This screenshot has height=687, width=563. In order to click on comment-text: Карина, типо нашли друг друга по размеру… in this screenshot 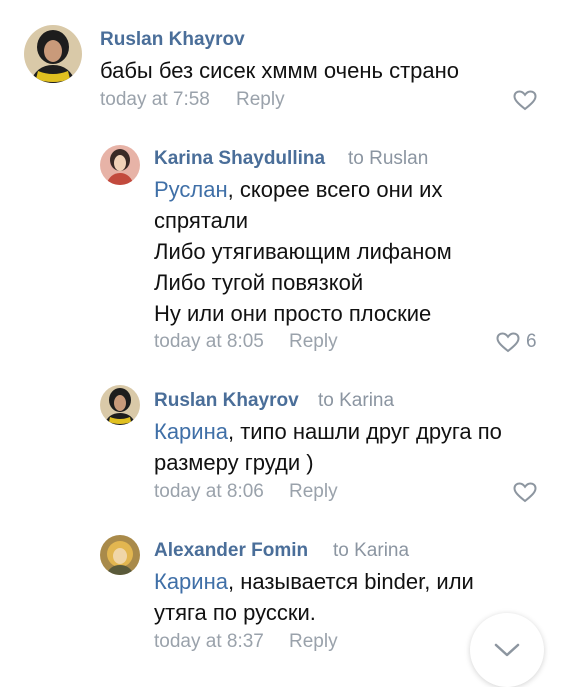, I will do `click(328, 447)`.